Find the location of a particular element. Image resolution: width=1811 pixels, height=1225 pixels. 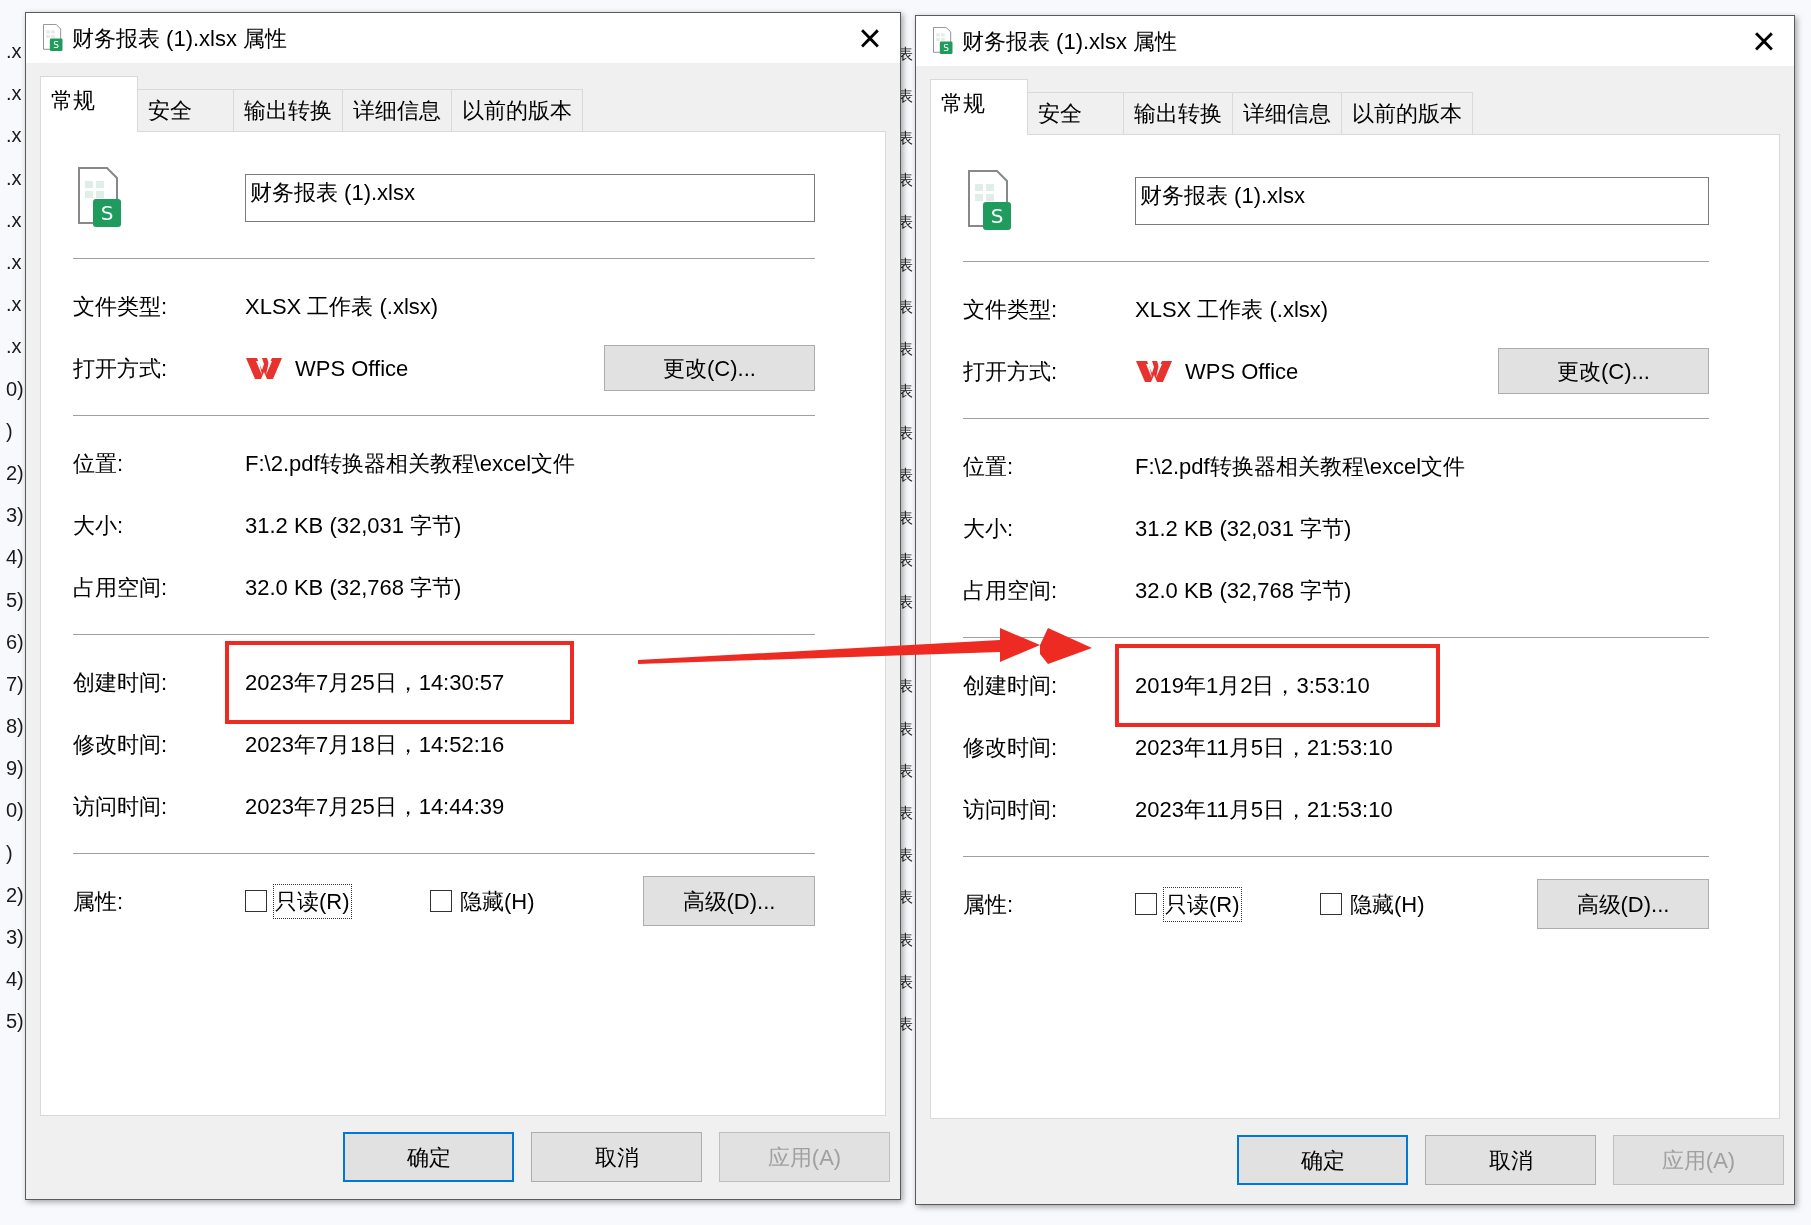

field-value: 2023年7月25日，14:44:39 is located at coordinates (375, 806).